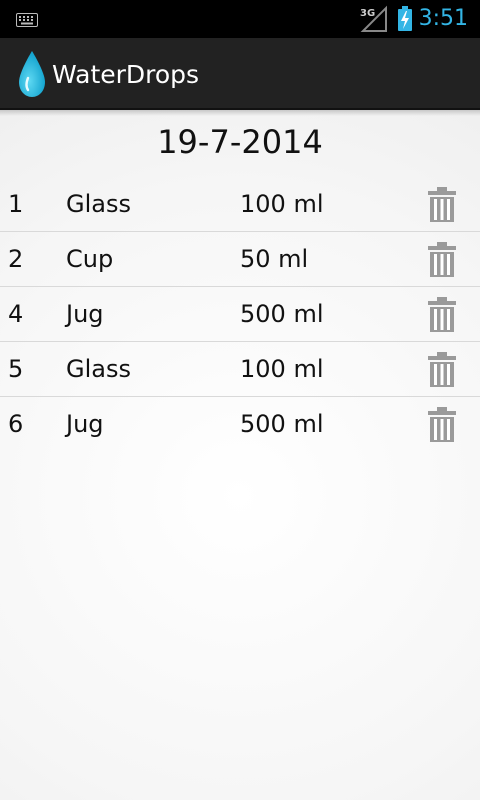  Describe the element at coordinates (374, 21) in the screenshot. I see `signal-icon: 3G` at that location.